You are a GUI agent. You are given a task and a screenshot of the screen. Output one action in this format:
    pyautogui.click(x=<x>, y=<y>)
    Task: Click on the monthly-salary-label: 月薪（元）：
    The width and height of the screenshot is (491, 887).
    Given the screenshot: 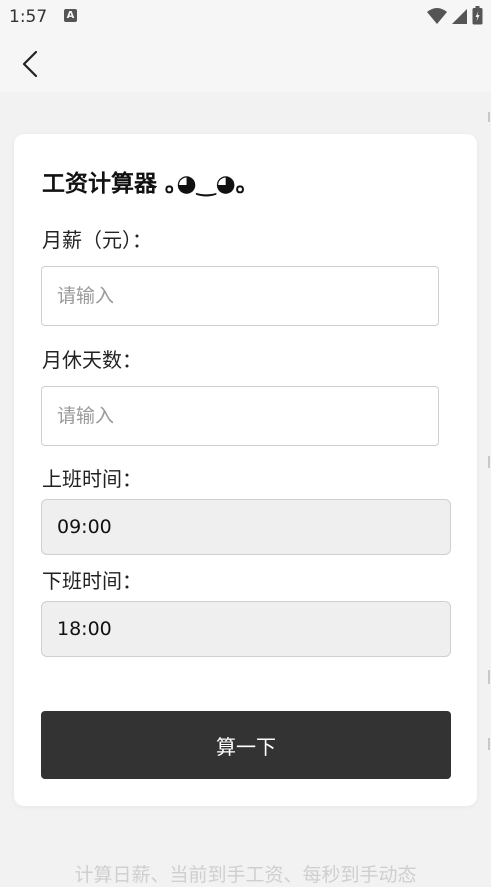 What is the action you would take?
    pyautogui.click(x=97, y=240)
    